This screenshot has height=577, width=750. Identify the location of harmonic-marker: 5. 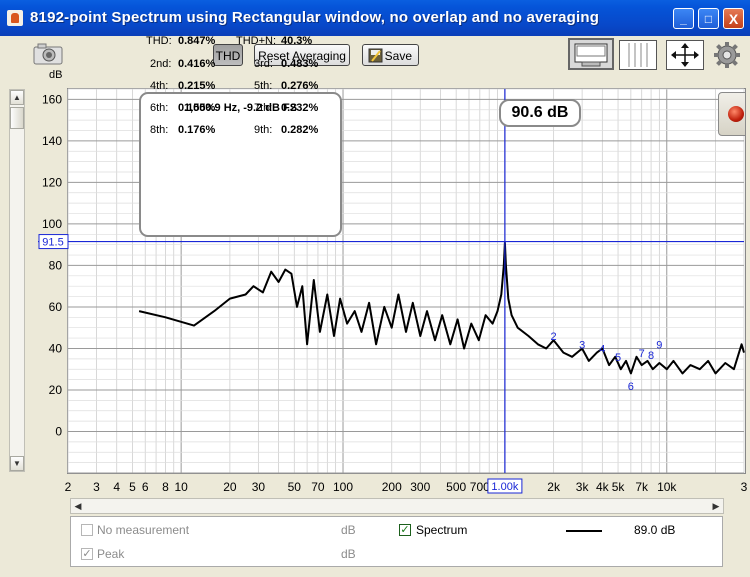
(618, 358).